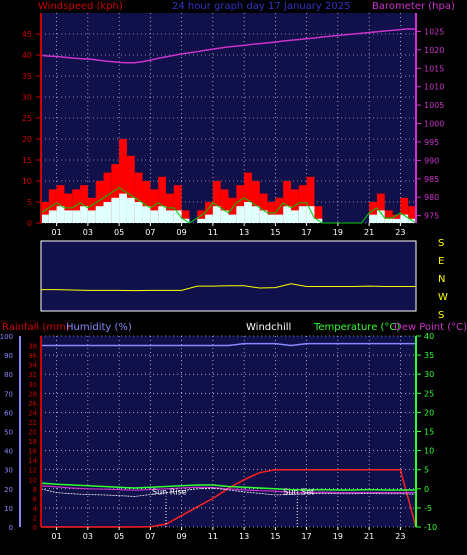 The image size is (467, 555). Describe the element at coordinates (150, 536) in the screenshot. I see `x-tick-label-07: 07` at that location.